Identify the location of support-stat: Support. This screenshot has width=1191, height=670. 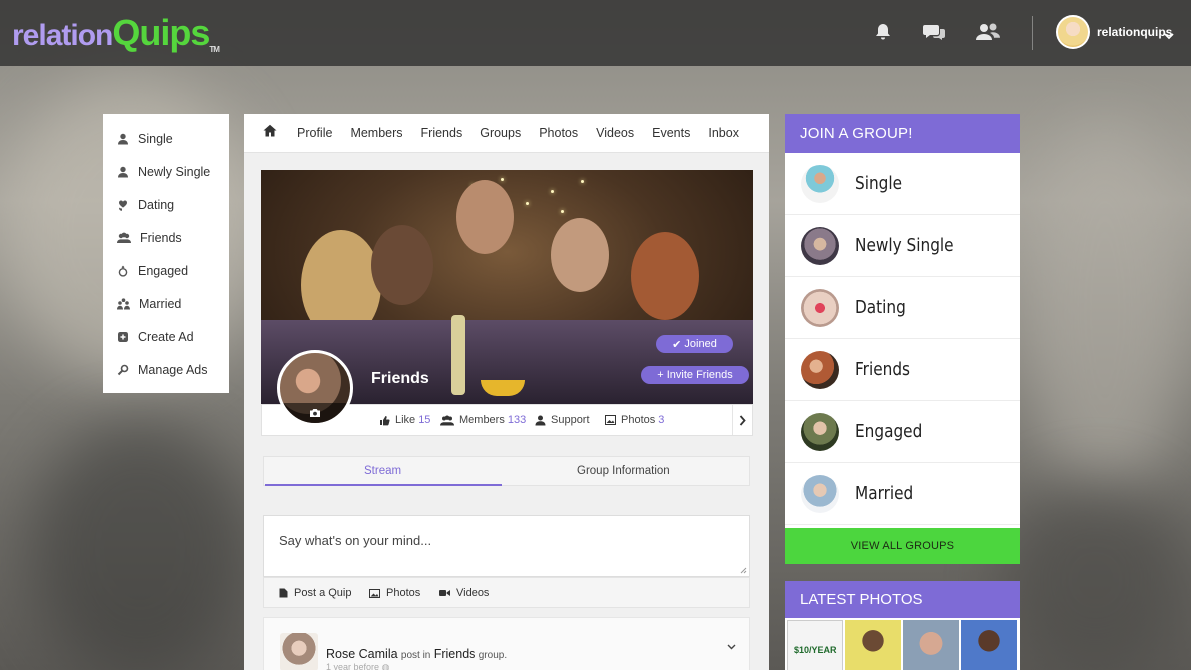
(562, 420).